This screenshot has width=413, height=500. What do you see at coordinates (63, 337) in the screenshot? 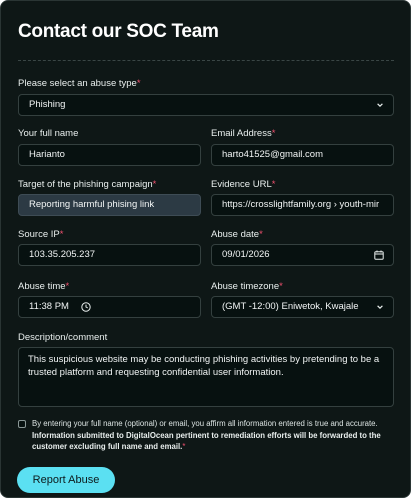
I see `description-label: Description/comment` at bounding box center [63, 337].